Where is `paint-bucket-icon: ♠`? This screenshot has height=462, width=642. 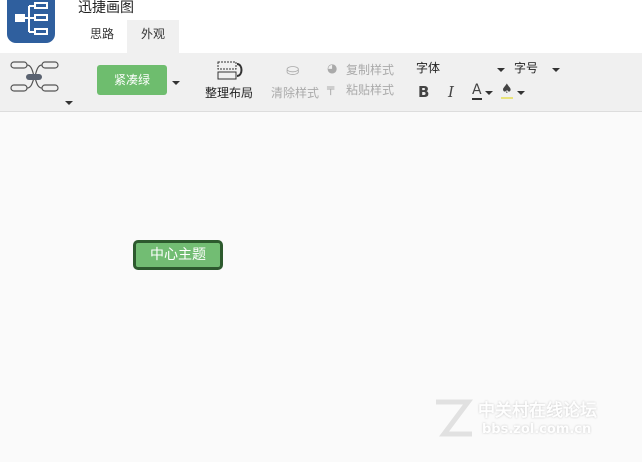
paint-bucket-icon: ♠ is located at coordinates (507, 90).